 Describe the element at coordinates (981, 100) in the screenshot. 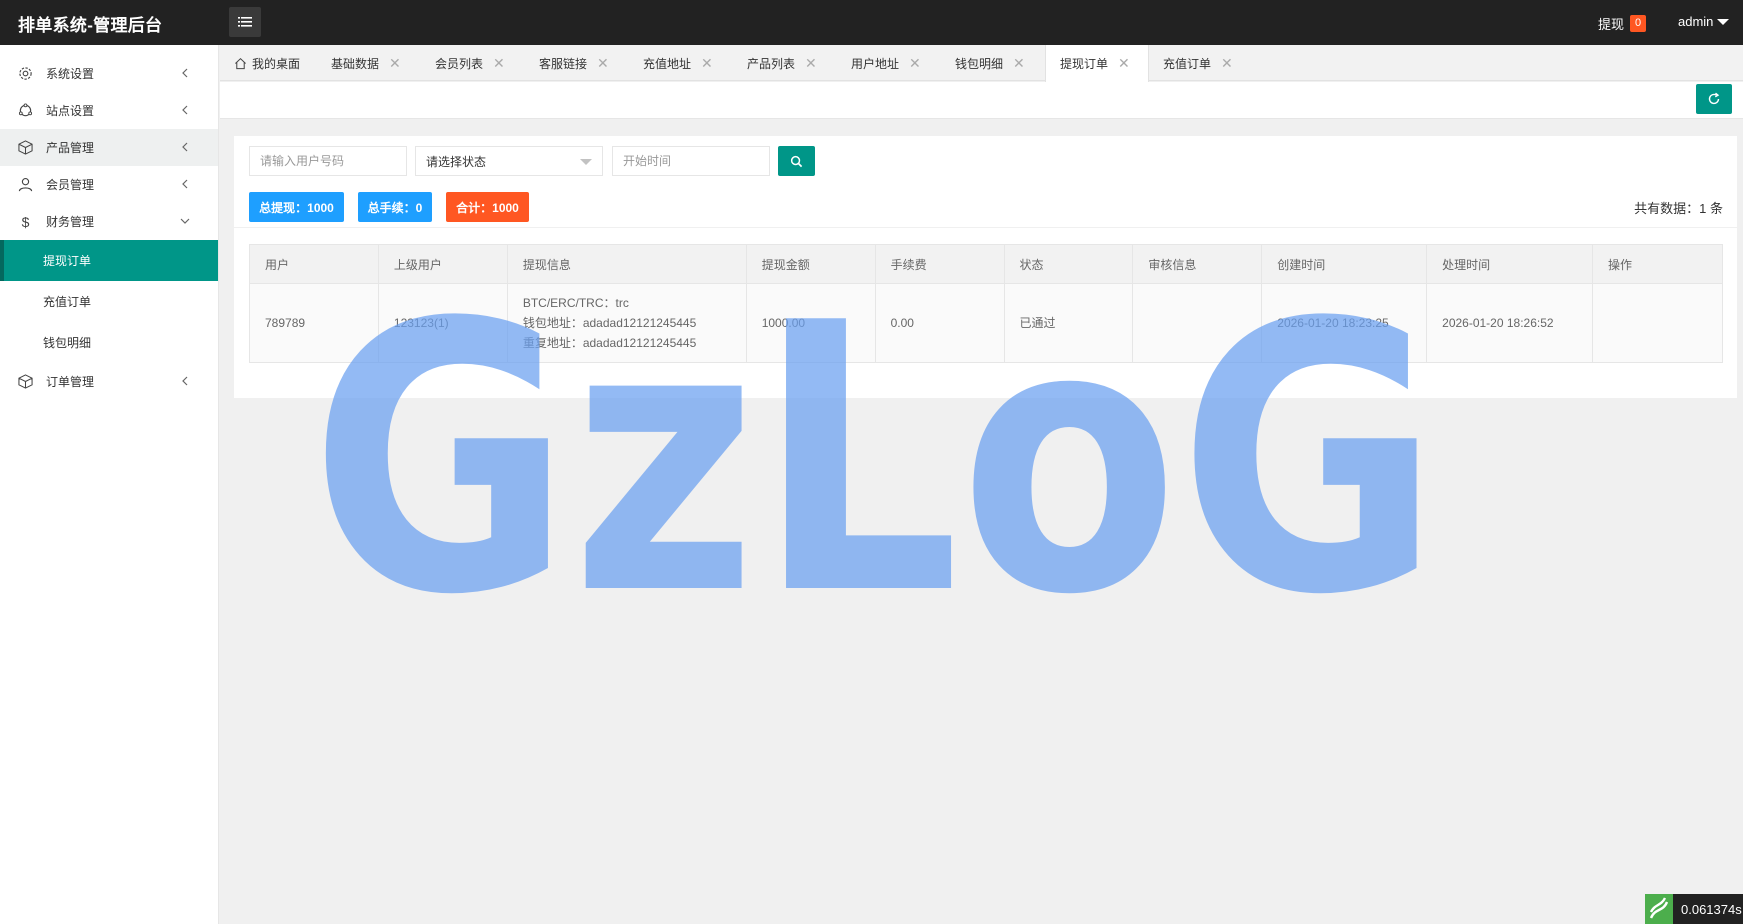

I see `page-toolbar` at that location.